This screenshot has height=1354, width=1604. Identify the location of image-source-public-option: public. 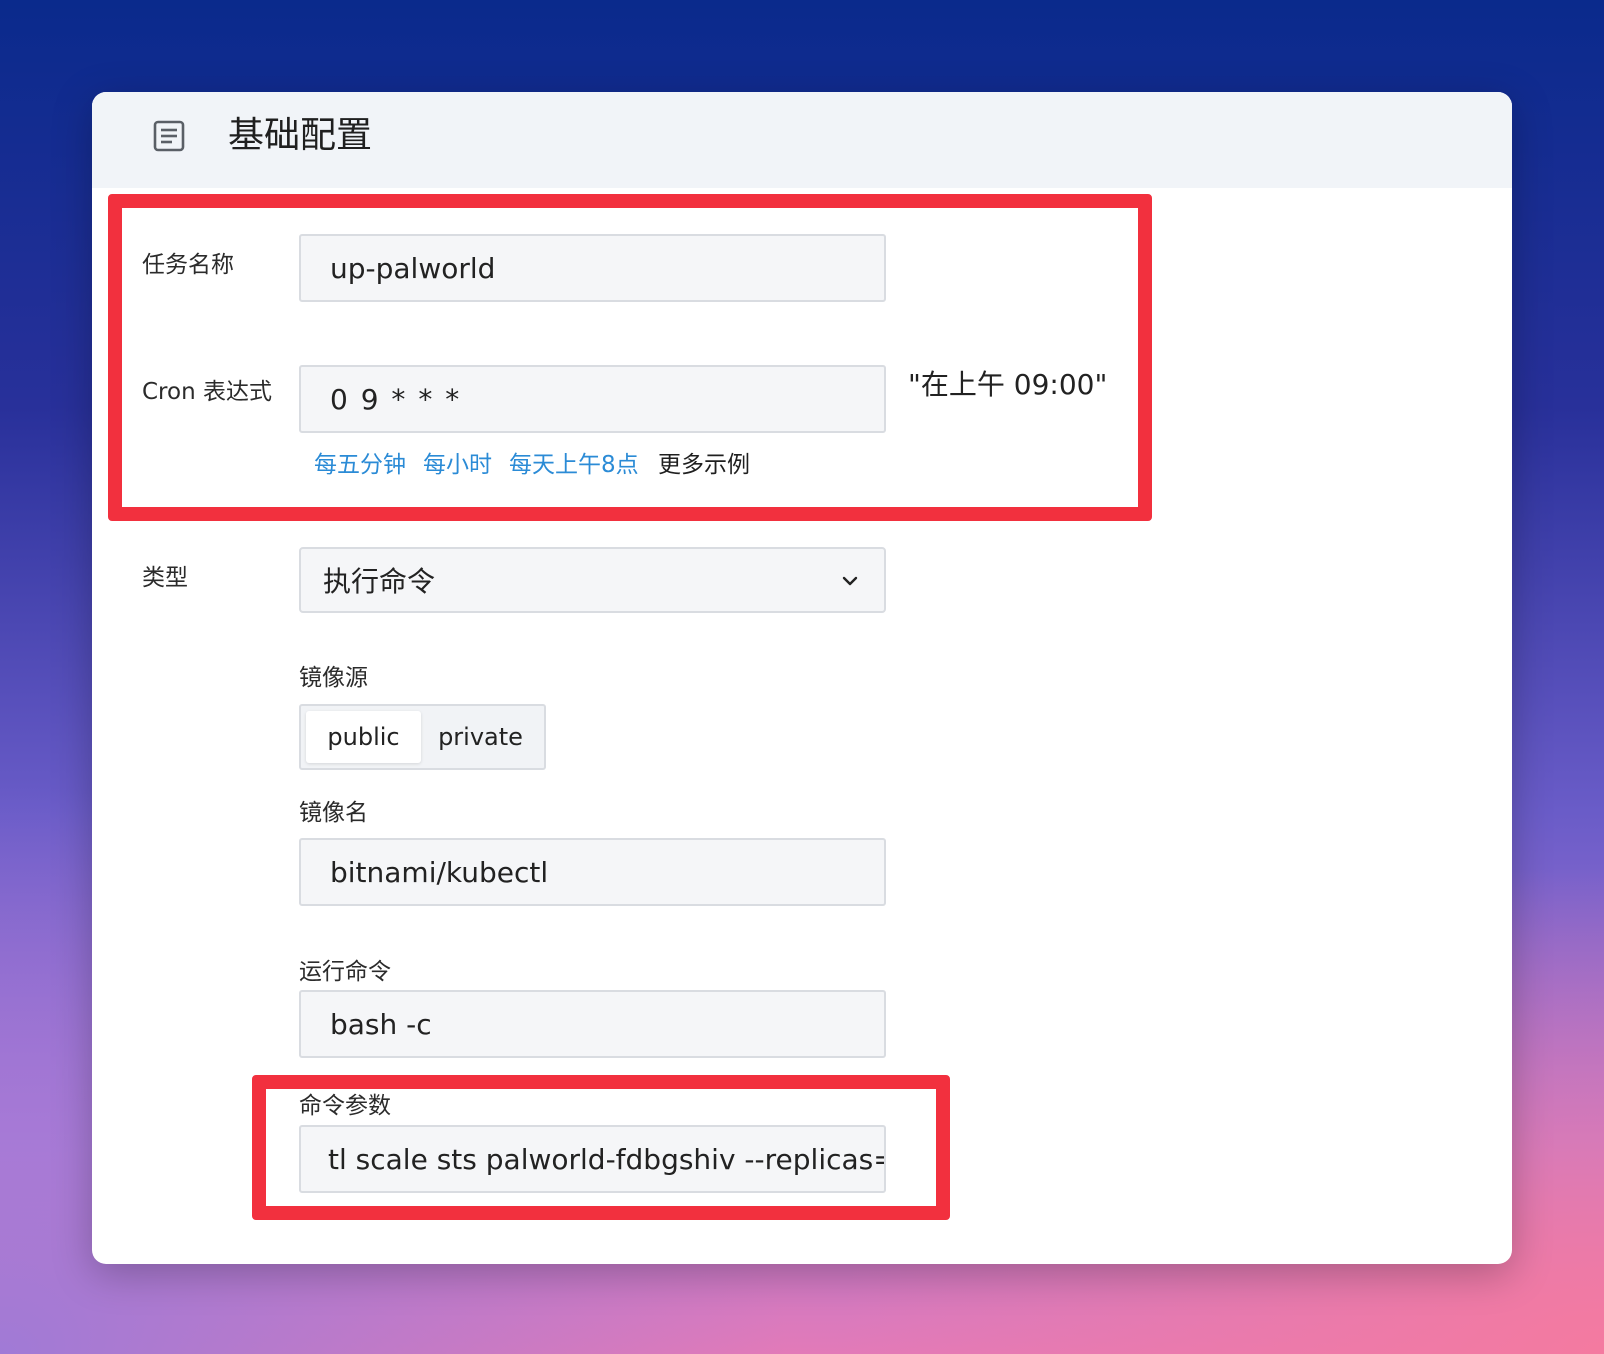
(363, 737).